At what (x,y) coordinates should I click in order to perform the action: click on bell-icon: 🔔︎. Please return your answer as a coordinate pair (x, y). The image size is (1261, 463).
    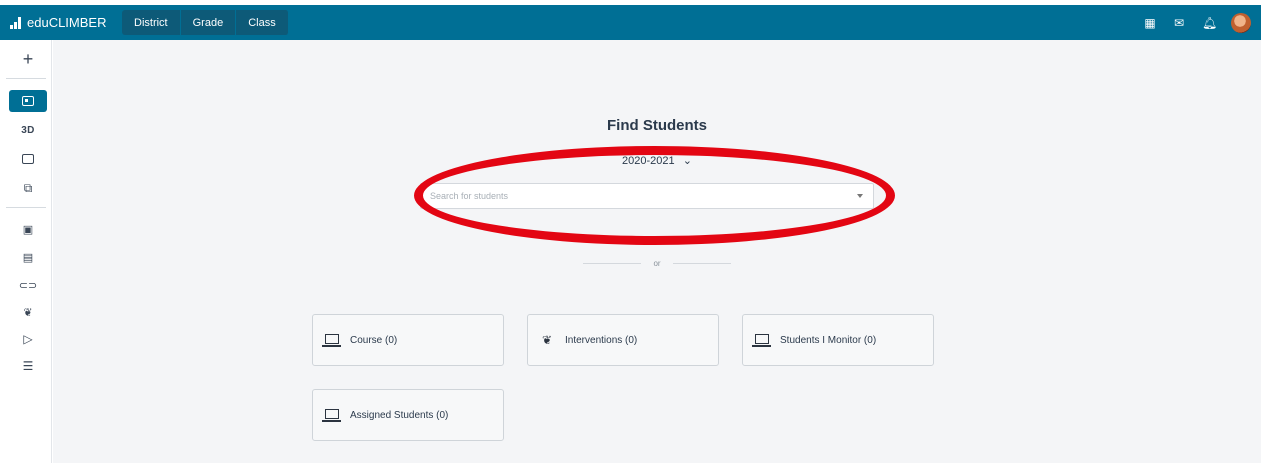
    Looking at the image, I should click on (1209, 23).